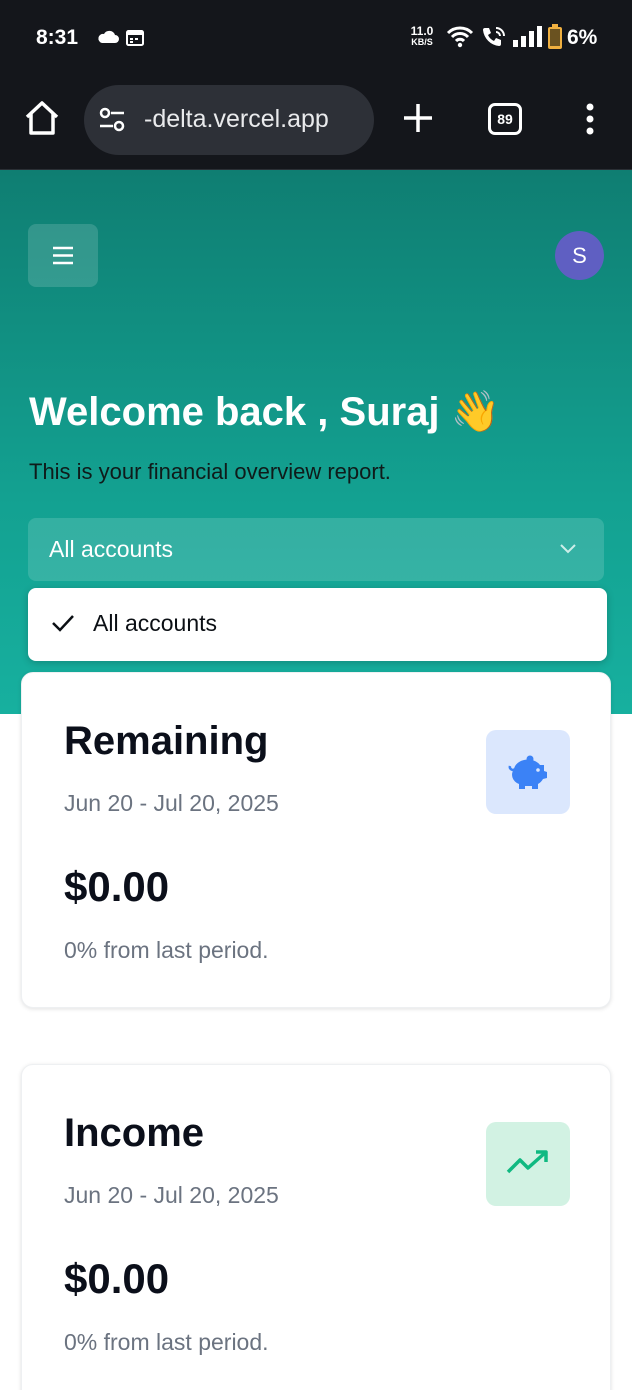  Describe the element at coordinates (316, 549) in the screenshot. I see `account-select: All accounts` at that location.